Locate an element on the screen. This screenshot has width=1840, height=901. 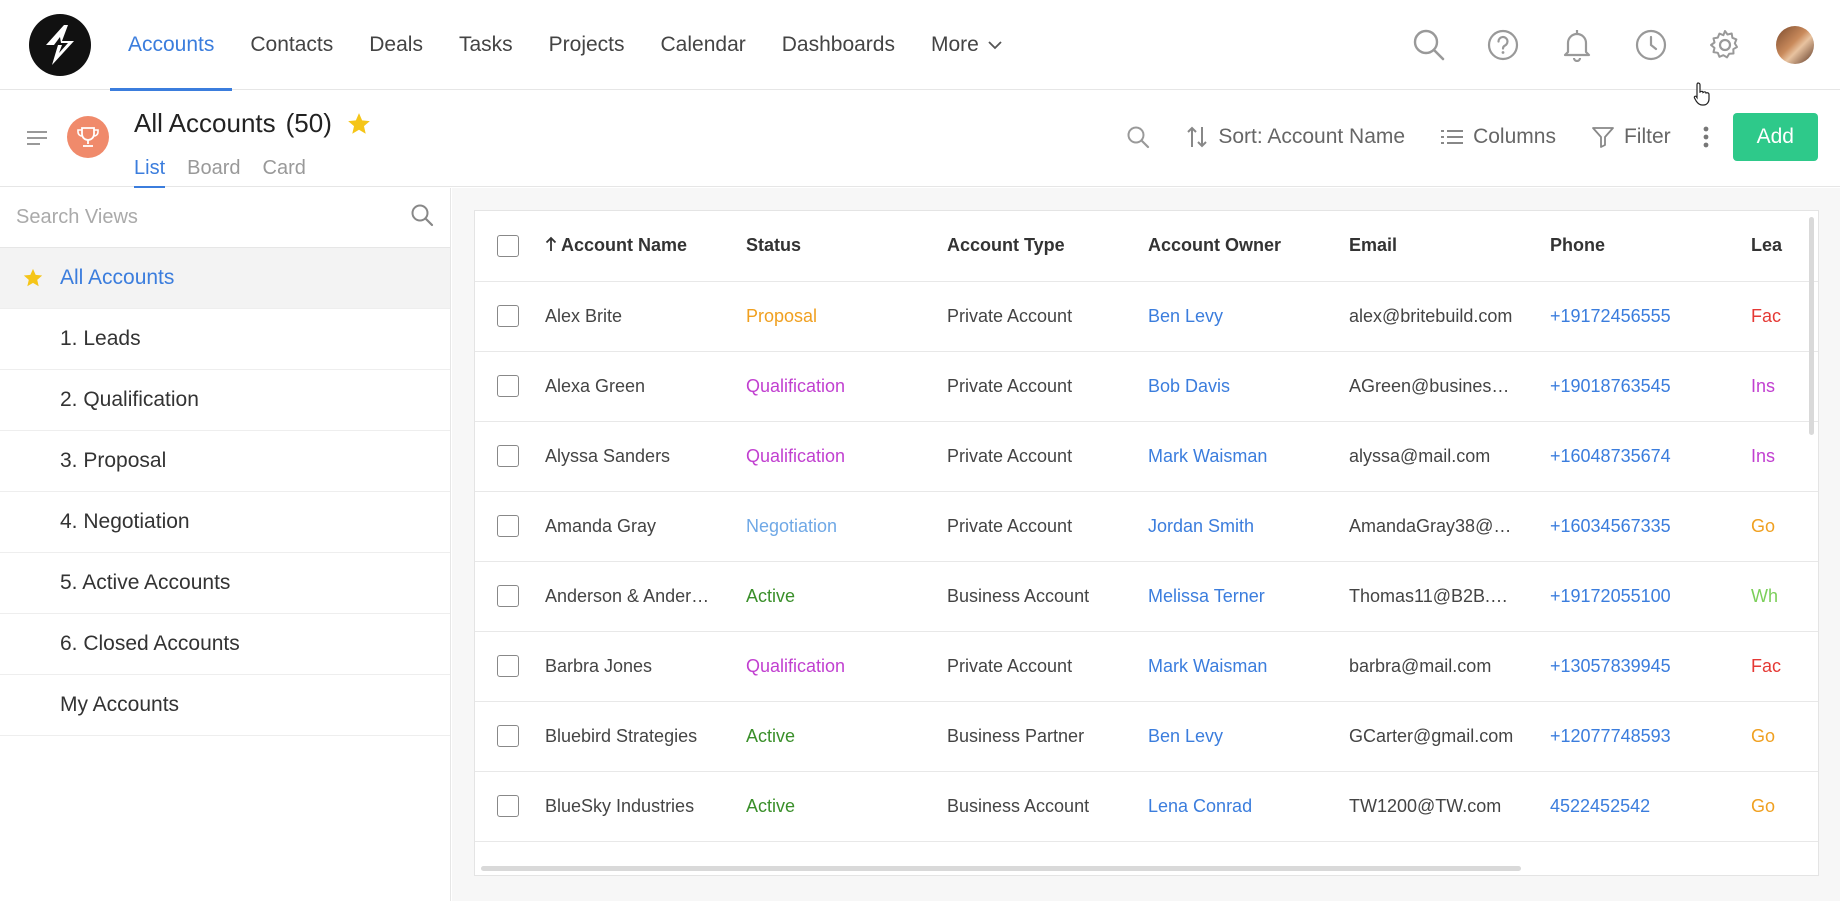
avatar is located at coordinates (1795, 45).